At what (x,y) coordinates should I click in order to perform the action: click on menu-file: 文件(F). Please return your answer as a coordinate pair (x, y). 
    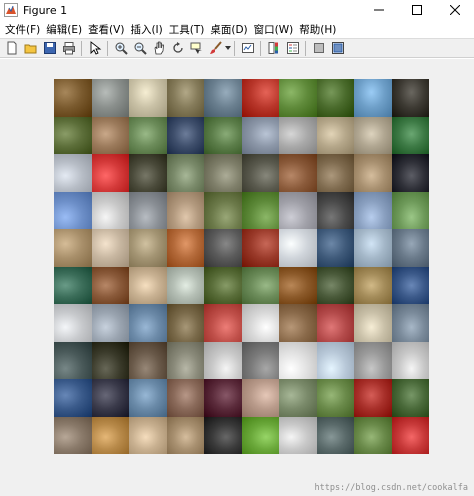
    Looking at the image, I should click on (22, 29).